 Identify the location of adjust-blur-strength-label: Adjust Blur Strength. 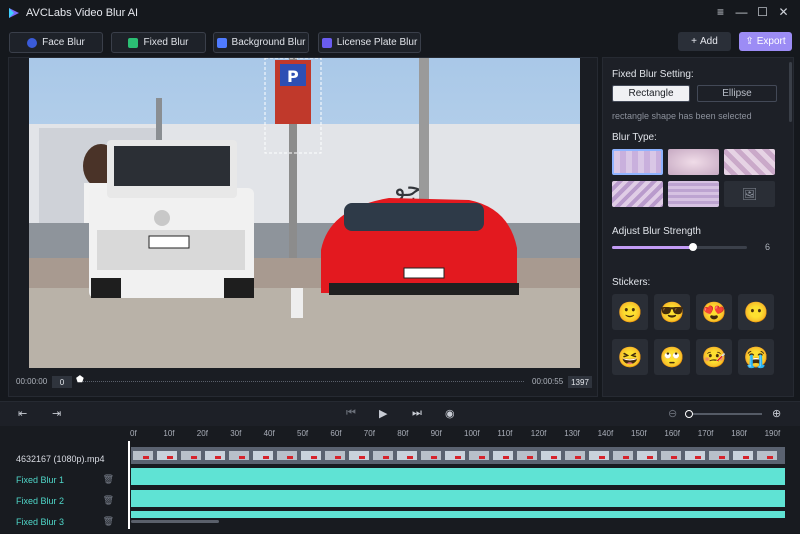
(656, 231).